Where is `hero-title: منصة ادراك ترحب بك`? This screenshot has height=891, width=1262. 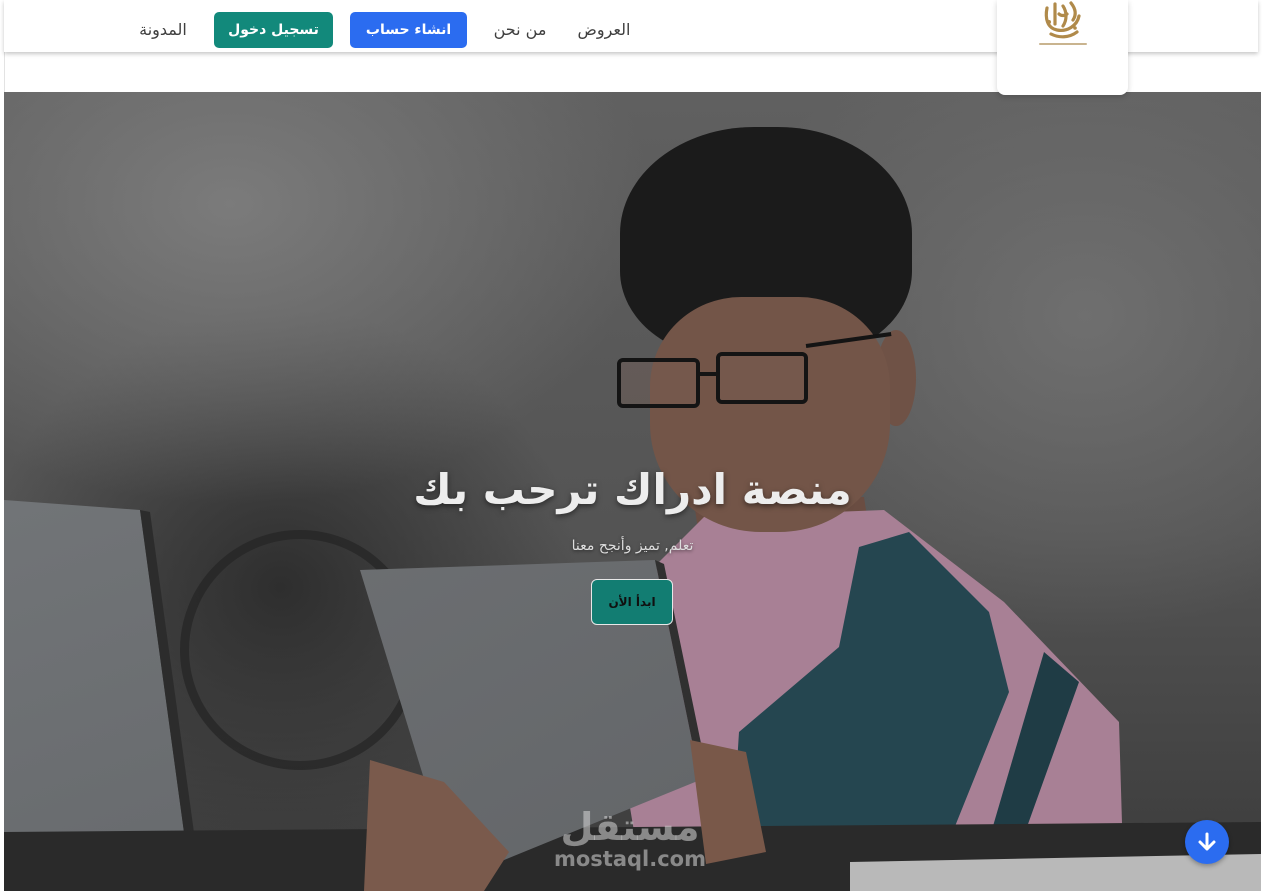
hero-title: منصة ادراك ترحب بك is located at coordinates (632, 489).